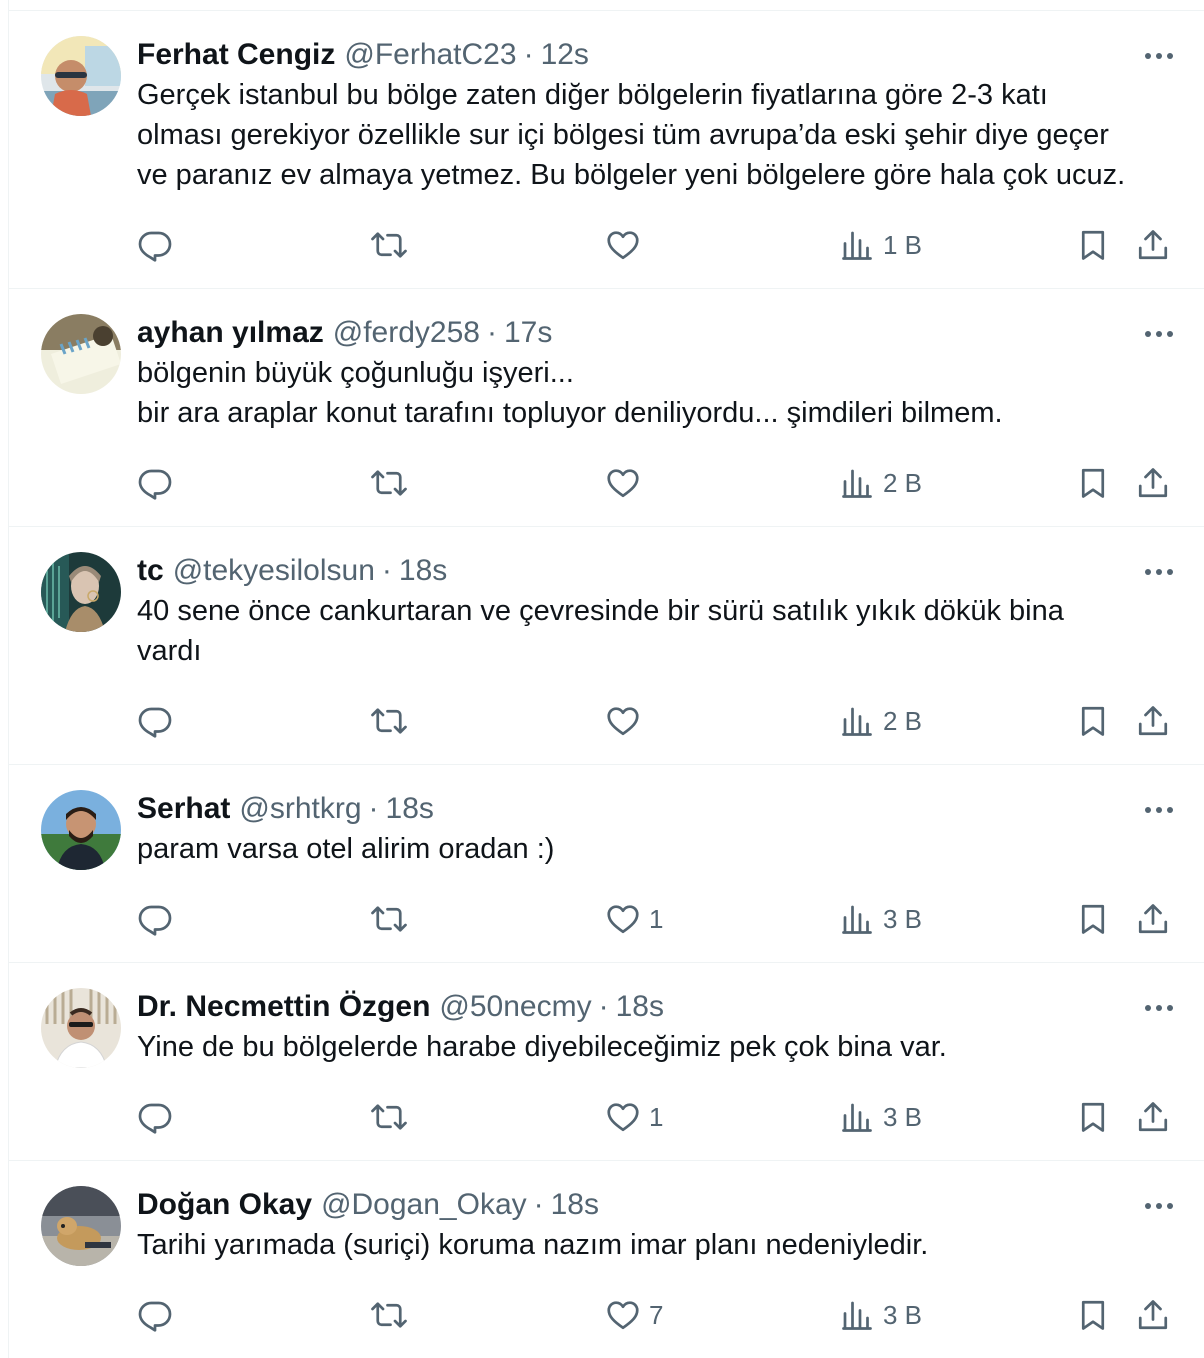 The width and height of the screenshot is (1204, 1358). I want to click on author-name: Serhat, so click(183, 809).